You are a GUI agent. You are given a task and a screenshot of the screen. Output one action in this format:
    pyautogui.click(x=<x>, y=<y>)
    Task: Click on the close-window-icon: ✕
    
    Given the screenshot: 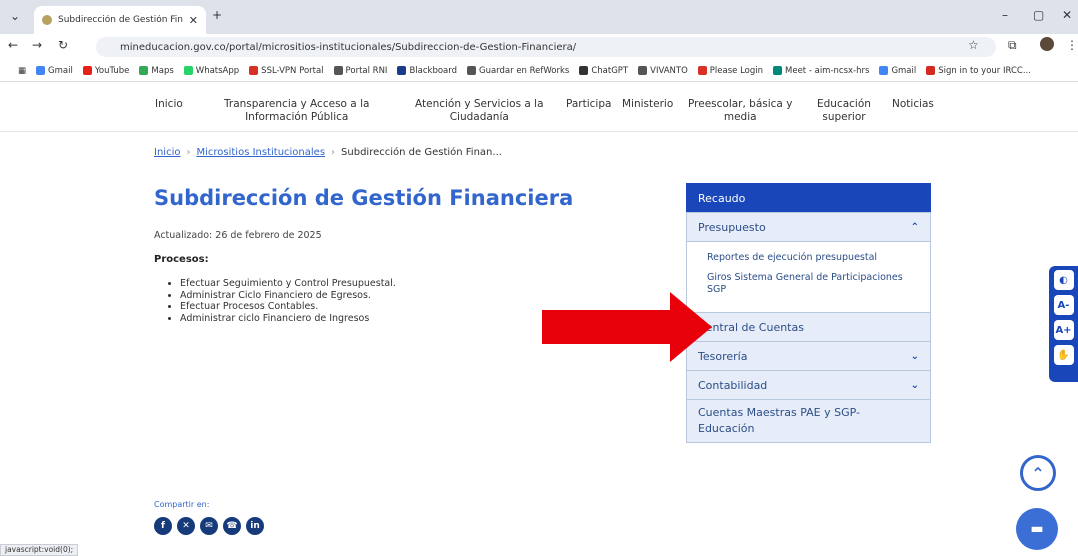 What is the action you would take?
    pyautogui.click(x=1067, y=15)
    